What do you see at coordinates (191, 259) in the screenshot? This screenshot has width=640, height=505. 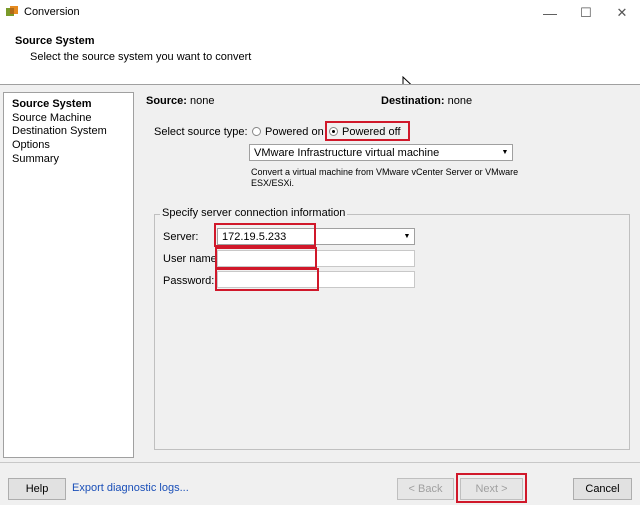 I see `username-label: User name:` at bounding box center [191, 259].